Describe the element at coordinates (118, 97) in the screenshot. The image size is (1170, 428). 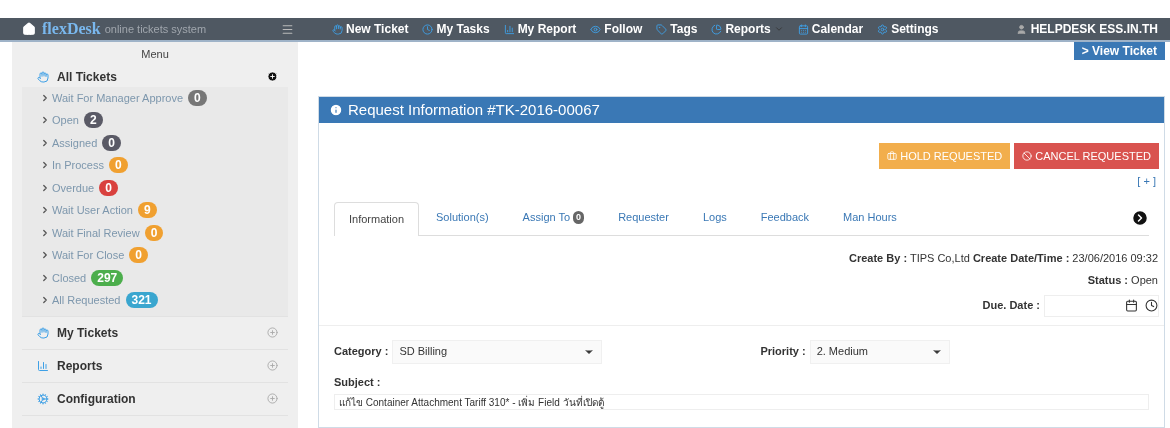
I see `status-link: Wait For Manager Approve` at that location.